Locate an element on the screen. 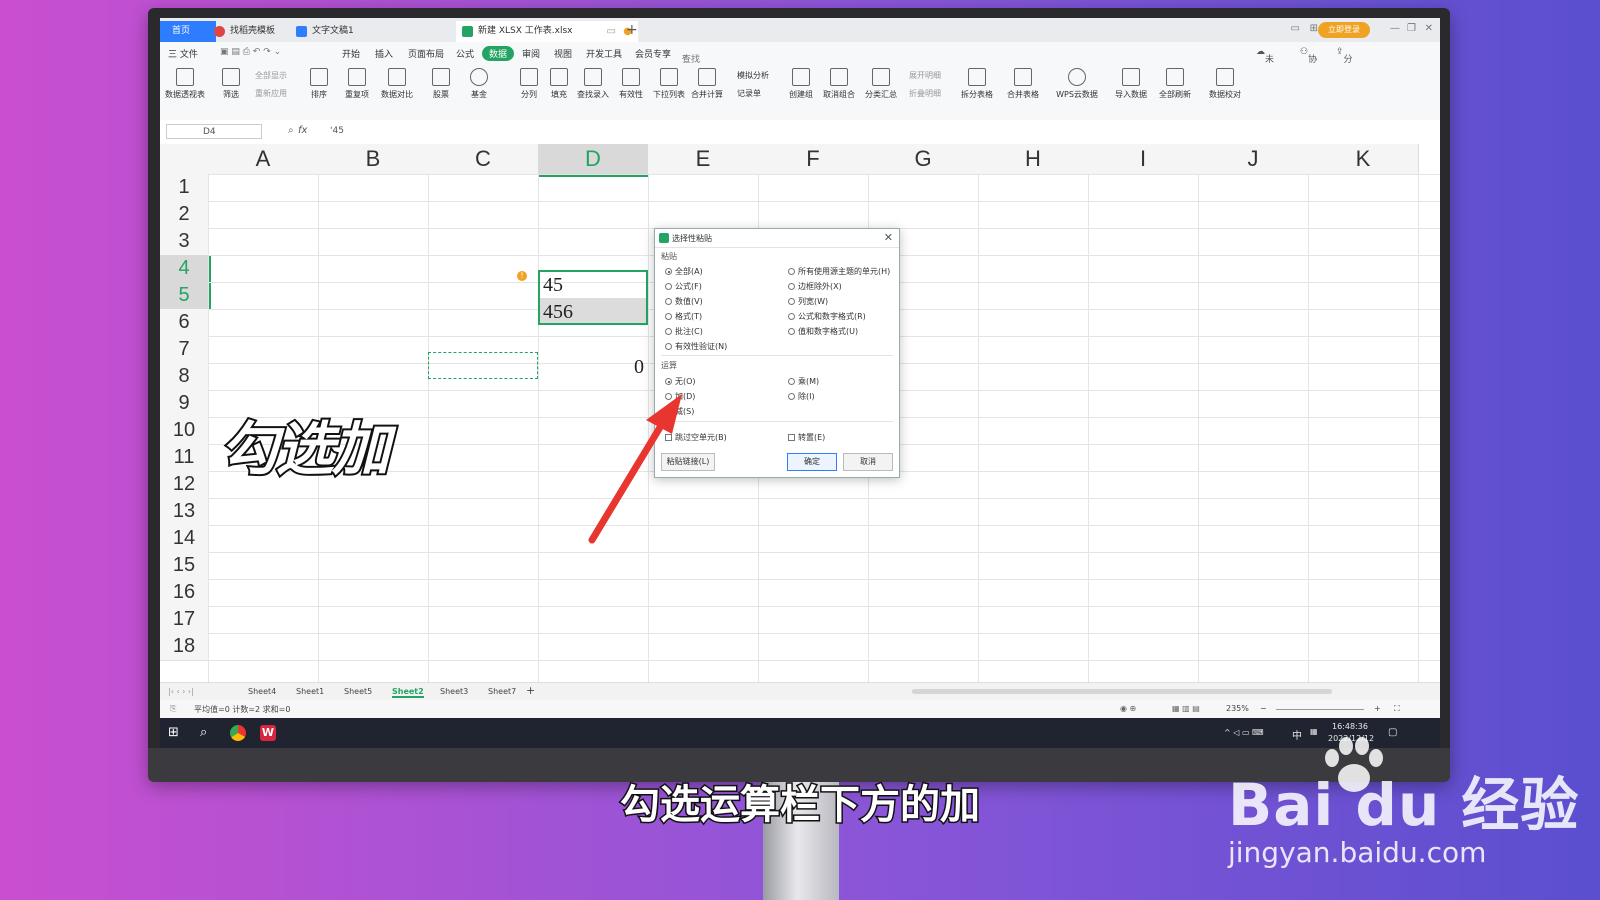  paste-option-value-number: 值和数字格式(U) is located at coordinates (823, 331).